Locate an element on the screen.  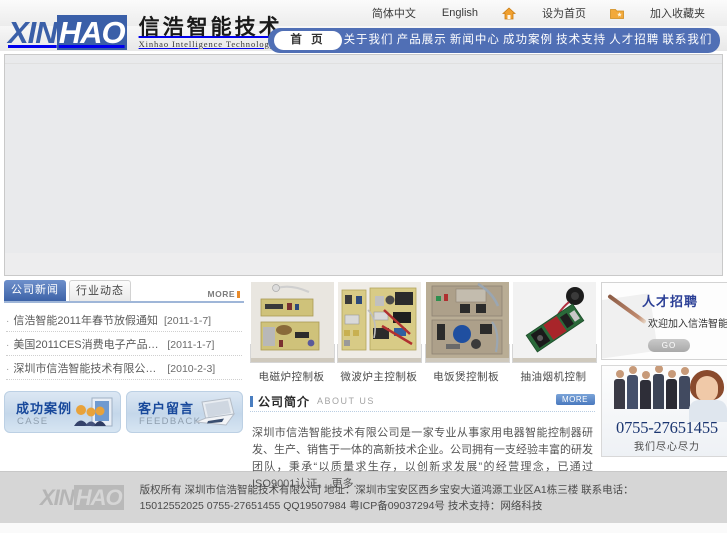
logo-text-hao: HAO is located at coordinates (91, 33).